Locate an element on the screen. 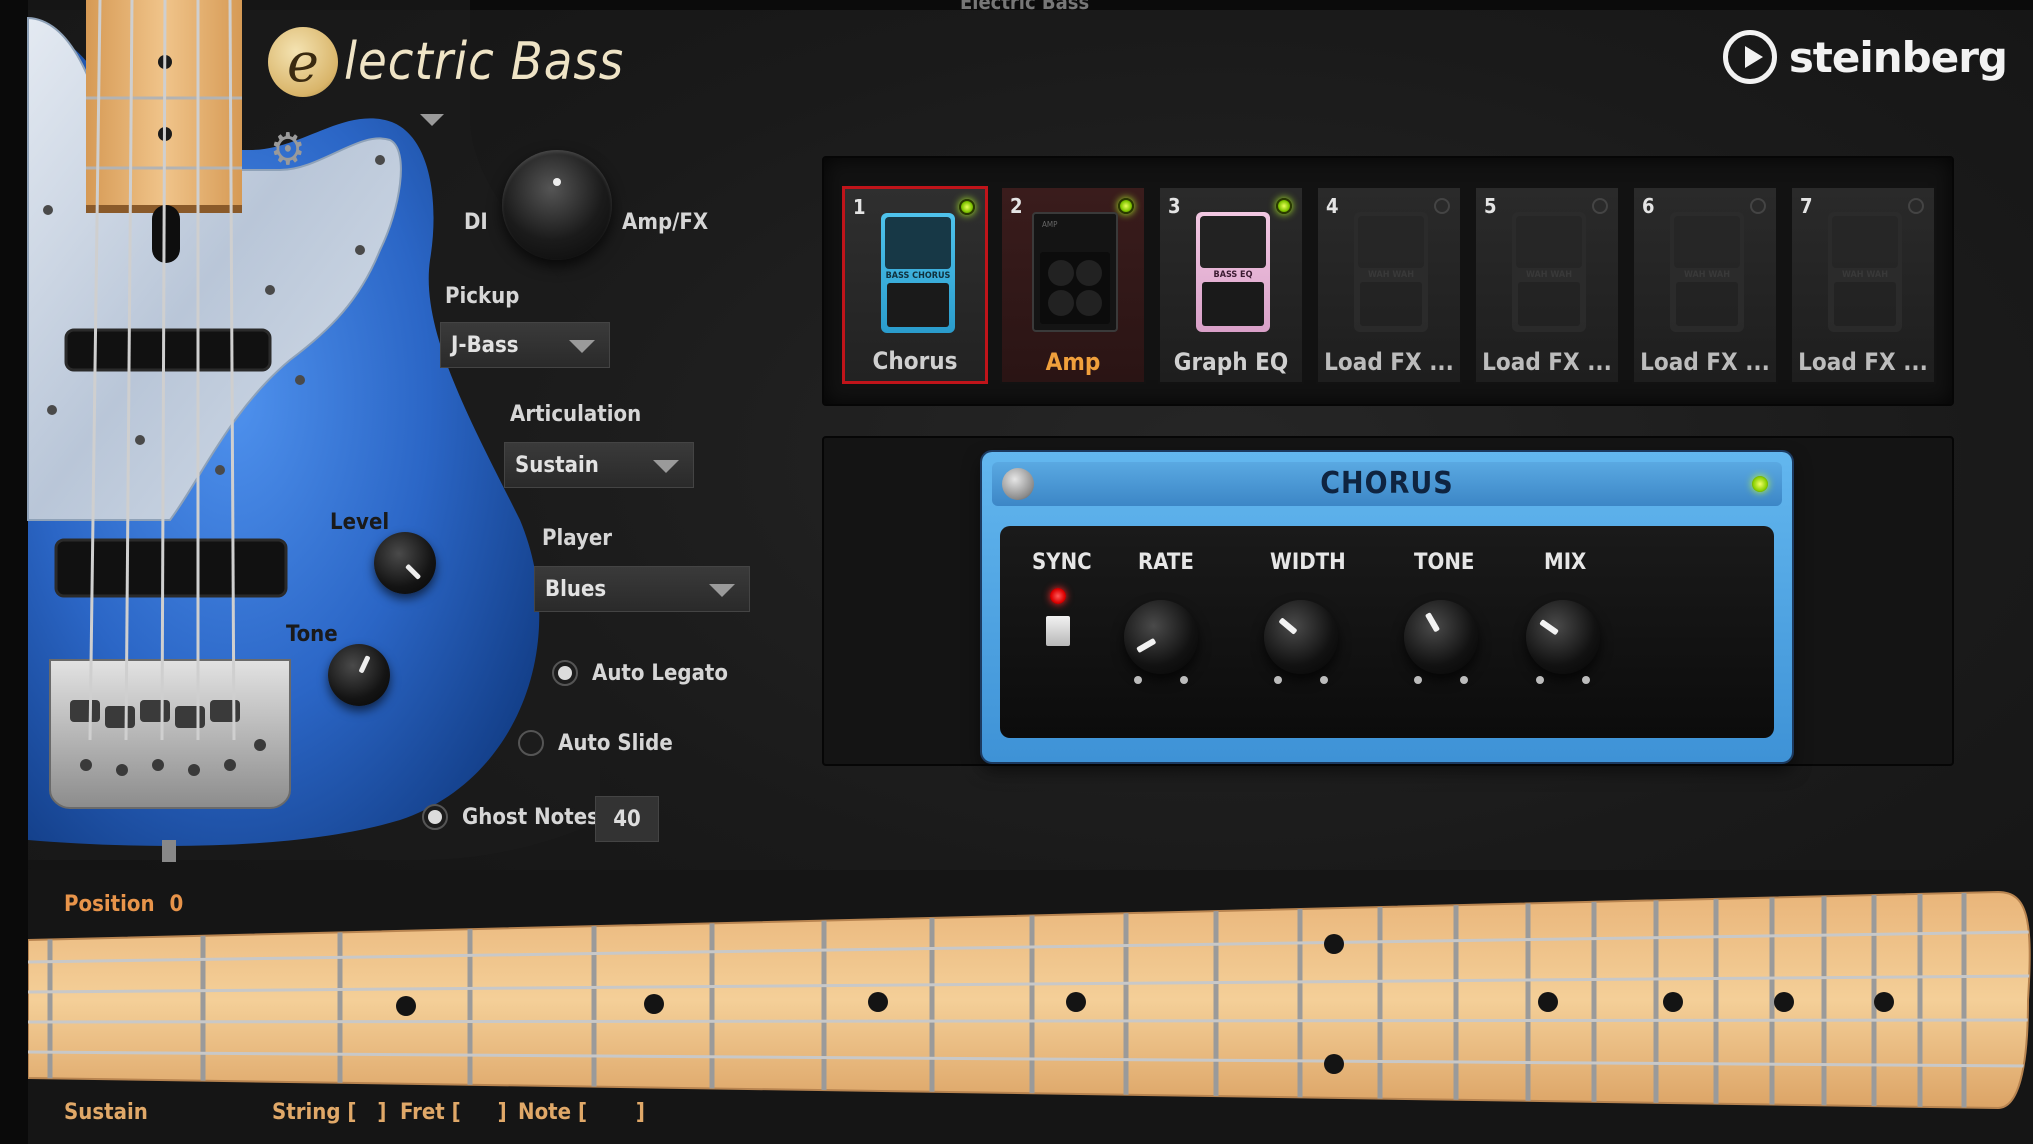 The height and width of the screenshot is (1144, 2033). chorus-pedal-icon: BASS CHORUS is located at coordinates (918, 273).